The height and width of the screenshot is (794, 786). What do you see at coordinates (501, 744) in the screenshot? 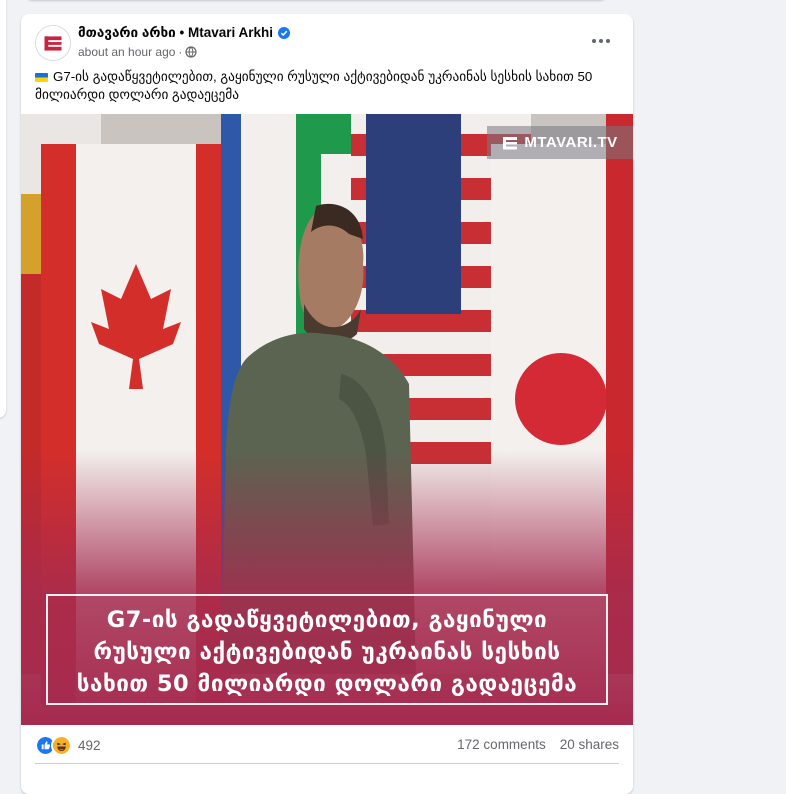
I see `comments-count-link: 172 comments` at bounding box center [501, 744].